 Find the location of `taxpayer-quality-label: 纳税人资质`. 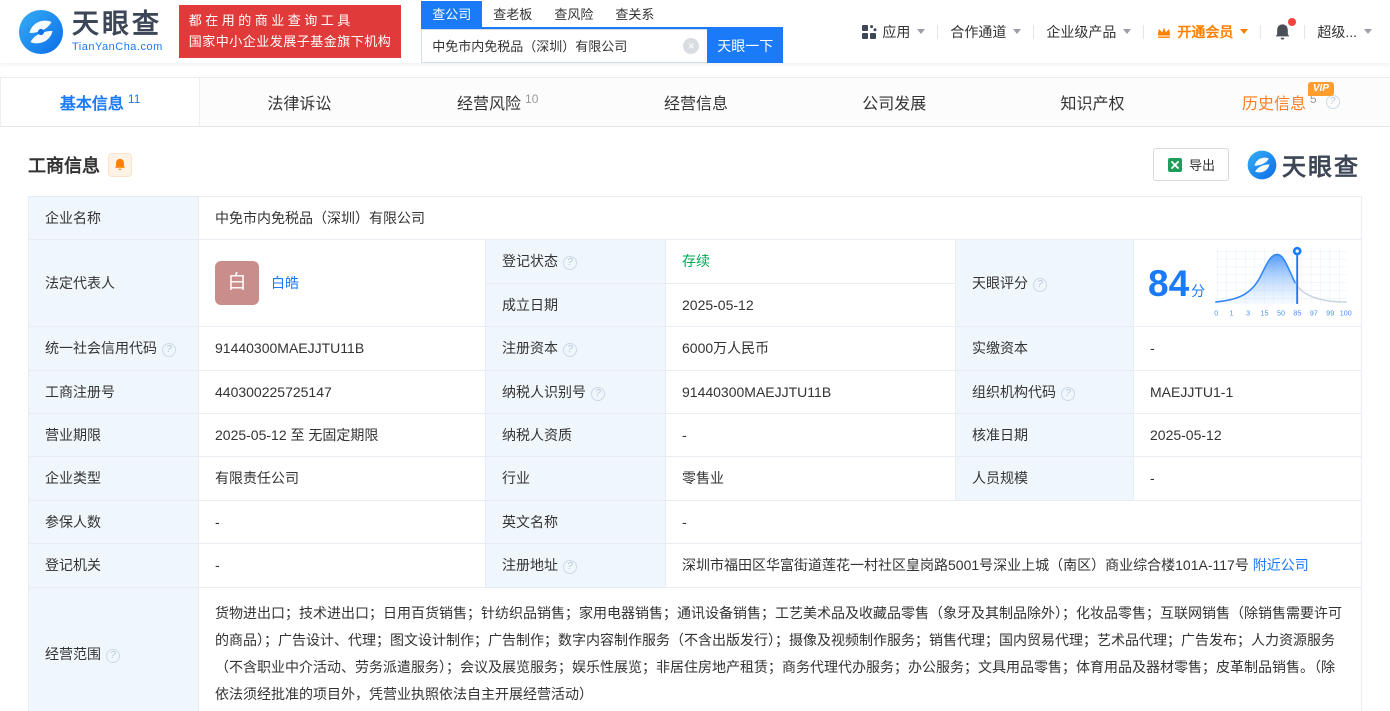

taxpayer-quality-label: 纳税人资质 is located at coordinates (575, 435).